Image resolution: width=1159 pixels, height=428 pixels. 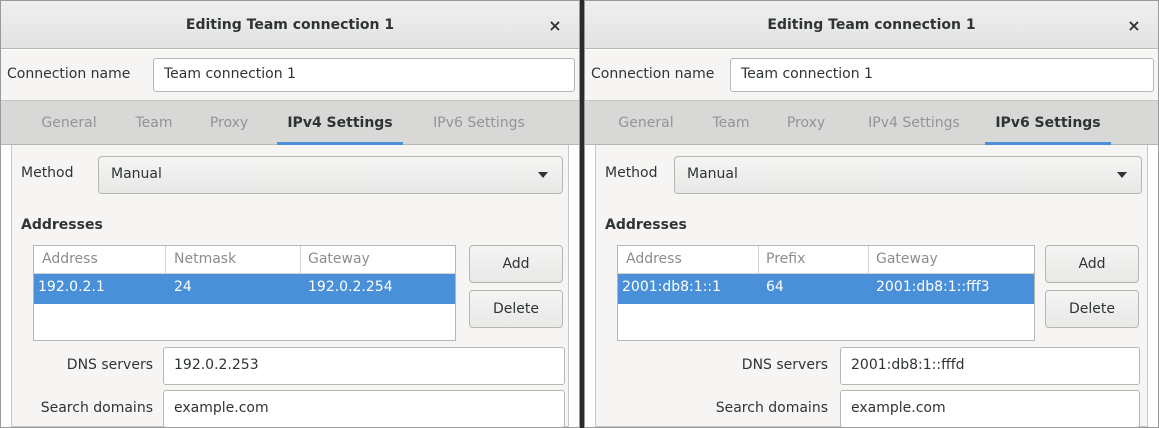 I want to click on dns-servers-input: 2001:db8:1::fffd, so click(x=990, y=366).